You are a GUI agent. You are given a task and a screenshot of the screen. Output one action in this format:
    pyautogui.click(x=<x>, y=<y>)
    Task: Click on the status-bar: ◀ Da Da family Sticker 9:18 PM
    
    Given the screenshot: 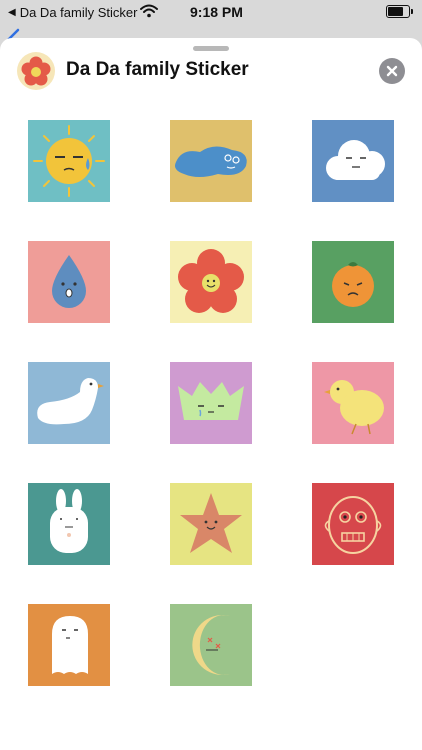 What is the action you would take?
    pyautogui.click(x=211, y=13)
    